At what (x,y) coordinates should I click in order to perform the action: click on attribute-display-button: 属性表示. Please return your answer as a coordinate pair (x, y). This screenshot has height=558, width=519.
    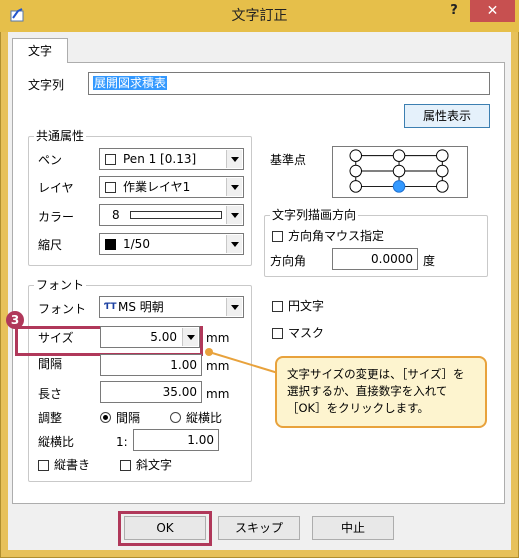
    Looking at the image, I should click on (447, 116).